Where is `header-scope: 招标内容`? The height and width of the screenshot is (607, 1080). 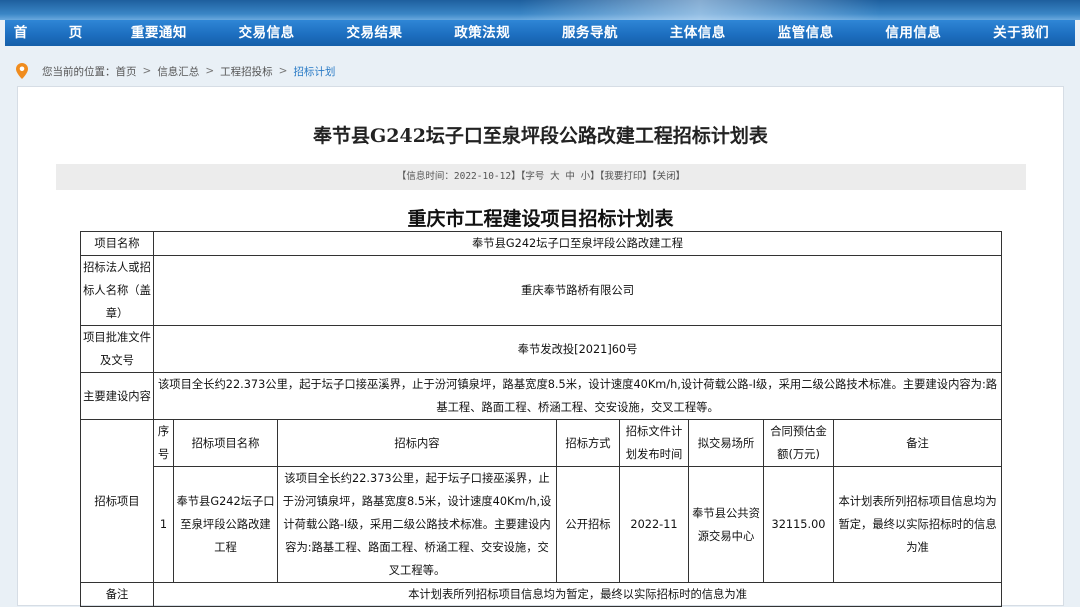 header-scope: 招标内容 is located at coordinates (417, 443).